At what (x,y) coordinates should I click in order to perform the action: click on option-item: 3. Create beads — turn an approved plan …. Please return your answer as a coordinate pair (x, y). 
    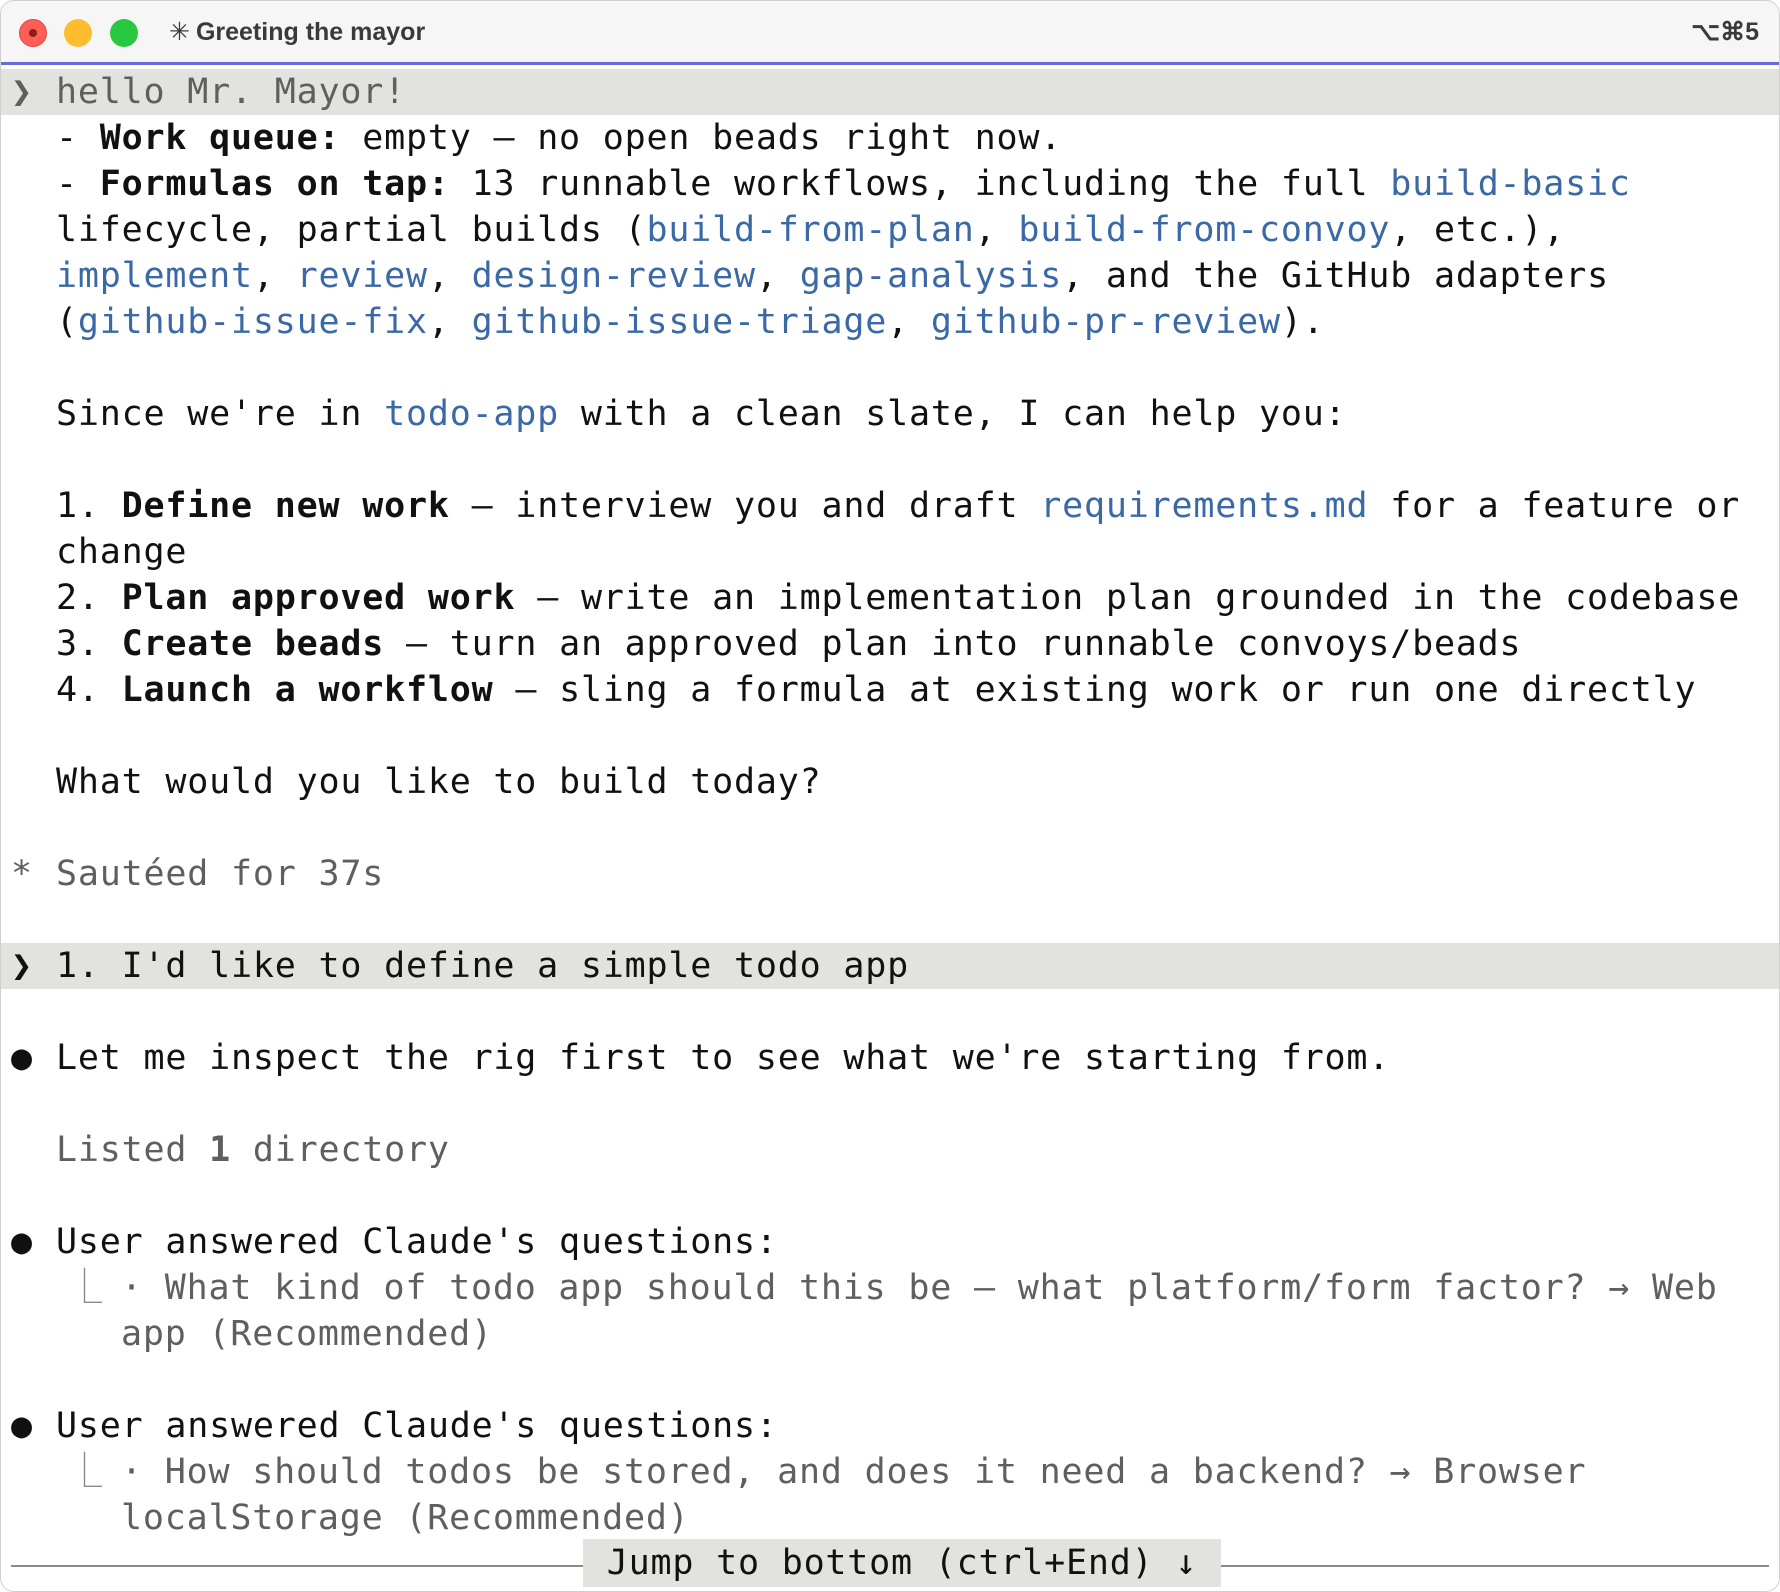
    Looking at the image, I should click on (789, 644).